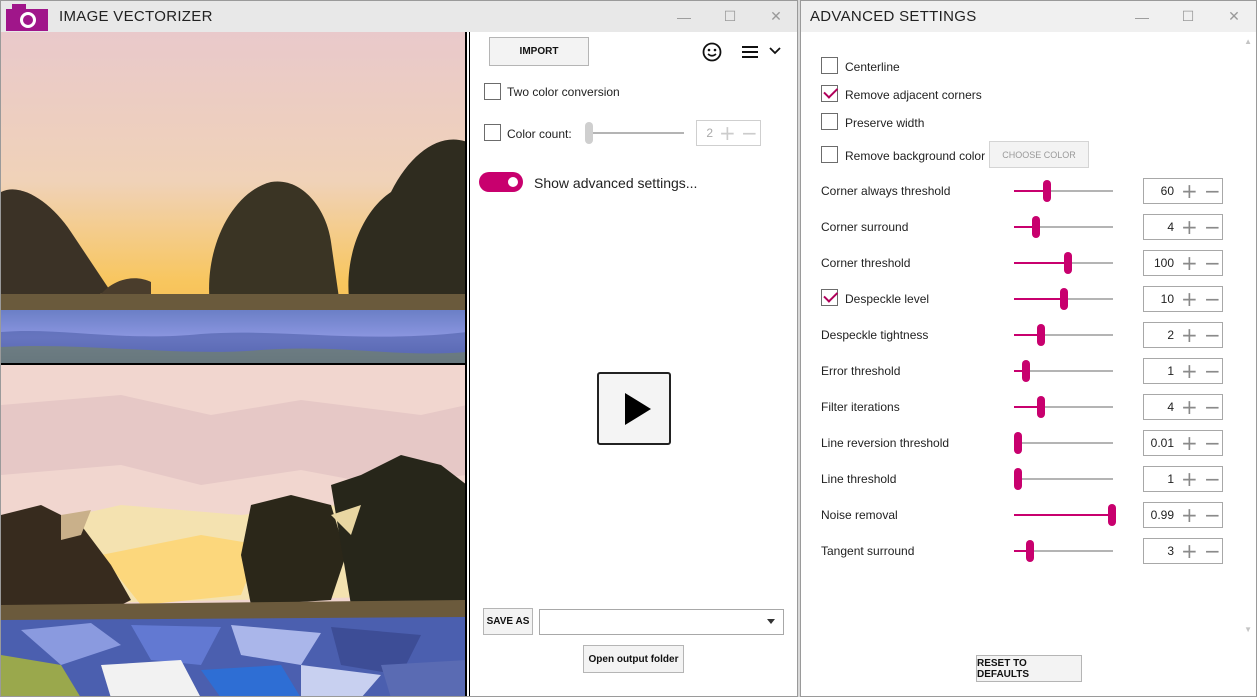  Describe the element at coordinates (861, 371) in the screenshot. I see `error-threshold-label: Error threshold` at that location.